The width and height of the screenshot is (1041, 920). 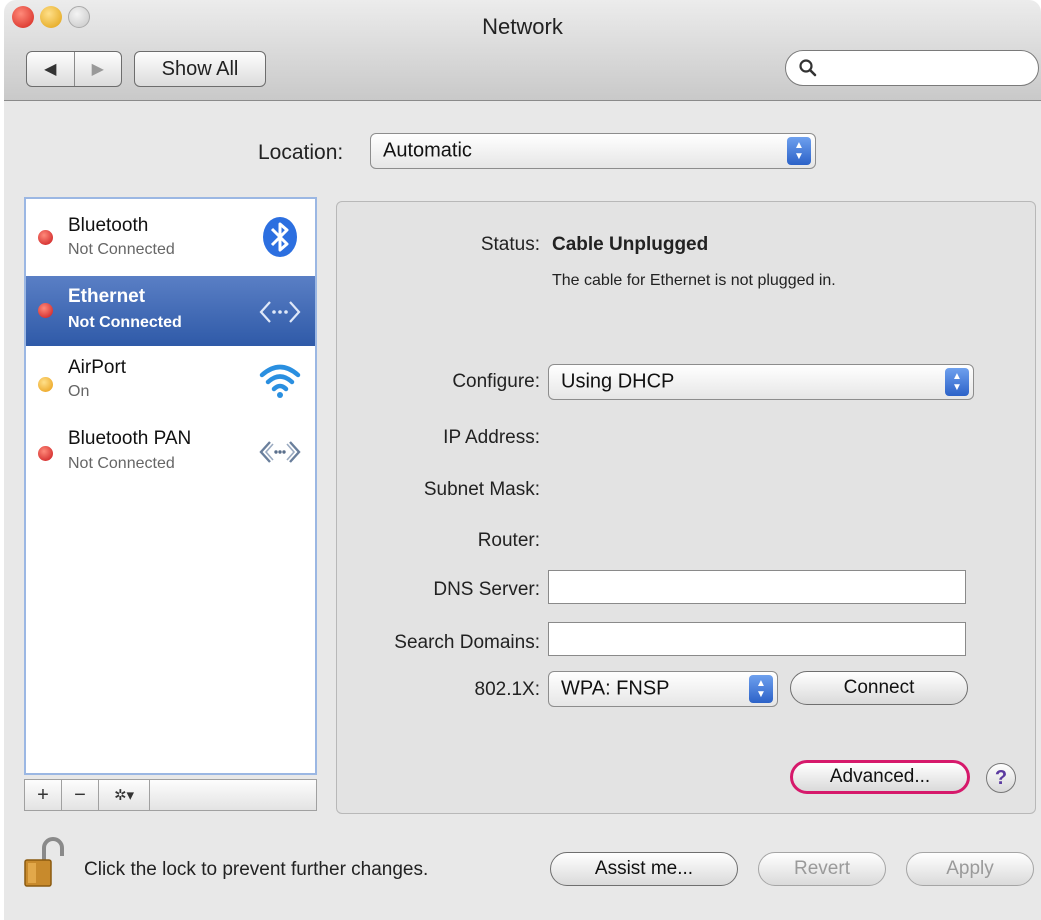 I want to click on dot1x-popup: WPA: FNSP ▲ ▼, so click(x=663, y=689).